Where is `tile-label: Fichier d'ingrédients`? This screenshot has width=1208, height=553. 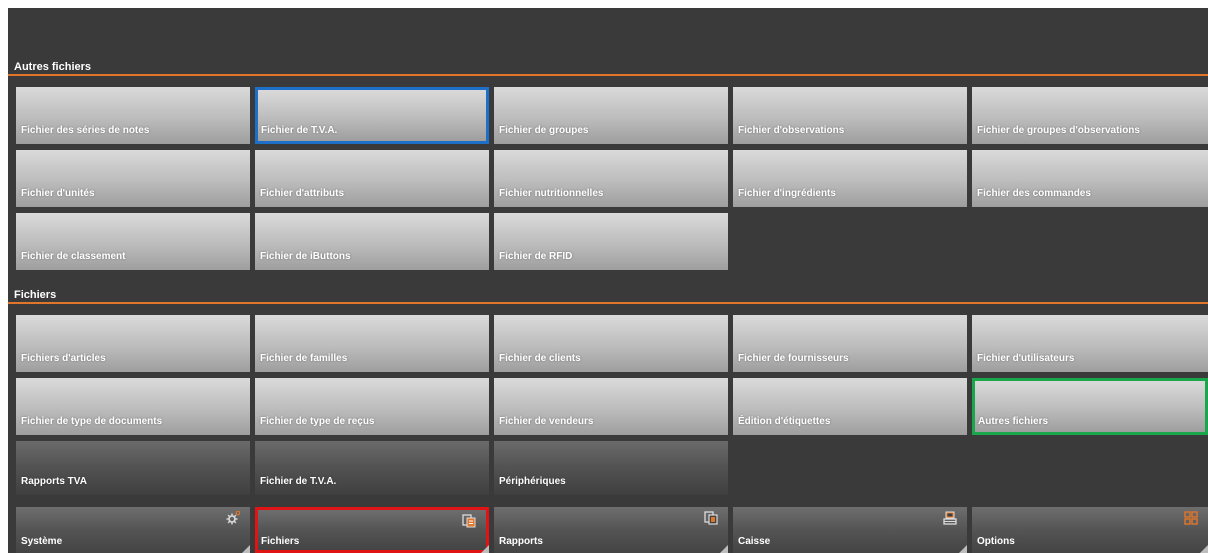
tile-label: Fichier d'ingrédients is located at coordinates (787, 193).